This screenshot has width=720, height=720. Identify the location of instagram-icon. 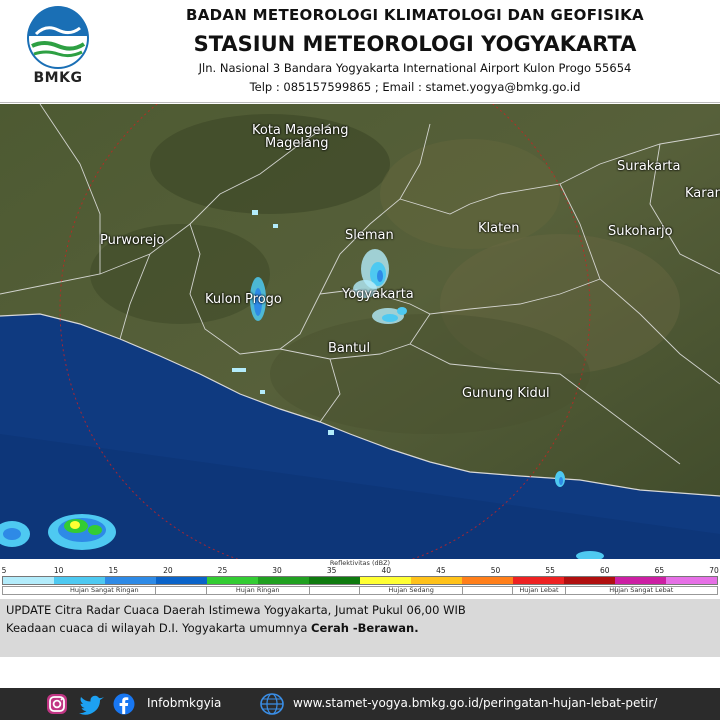
(57, 704).